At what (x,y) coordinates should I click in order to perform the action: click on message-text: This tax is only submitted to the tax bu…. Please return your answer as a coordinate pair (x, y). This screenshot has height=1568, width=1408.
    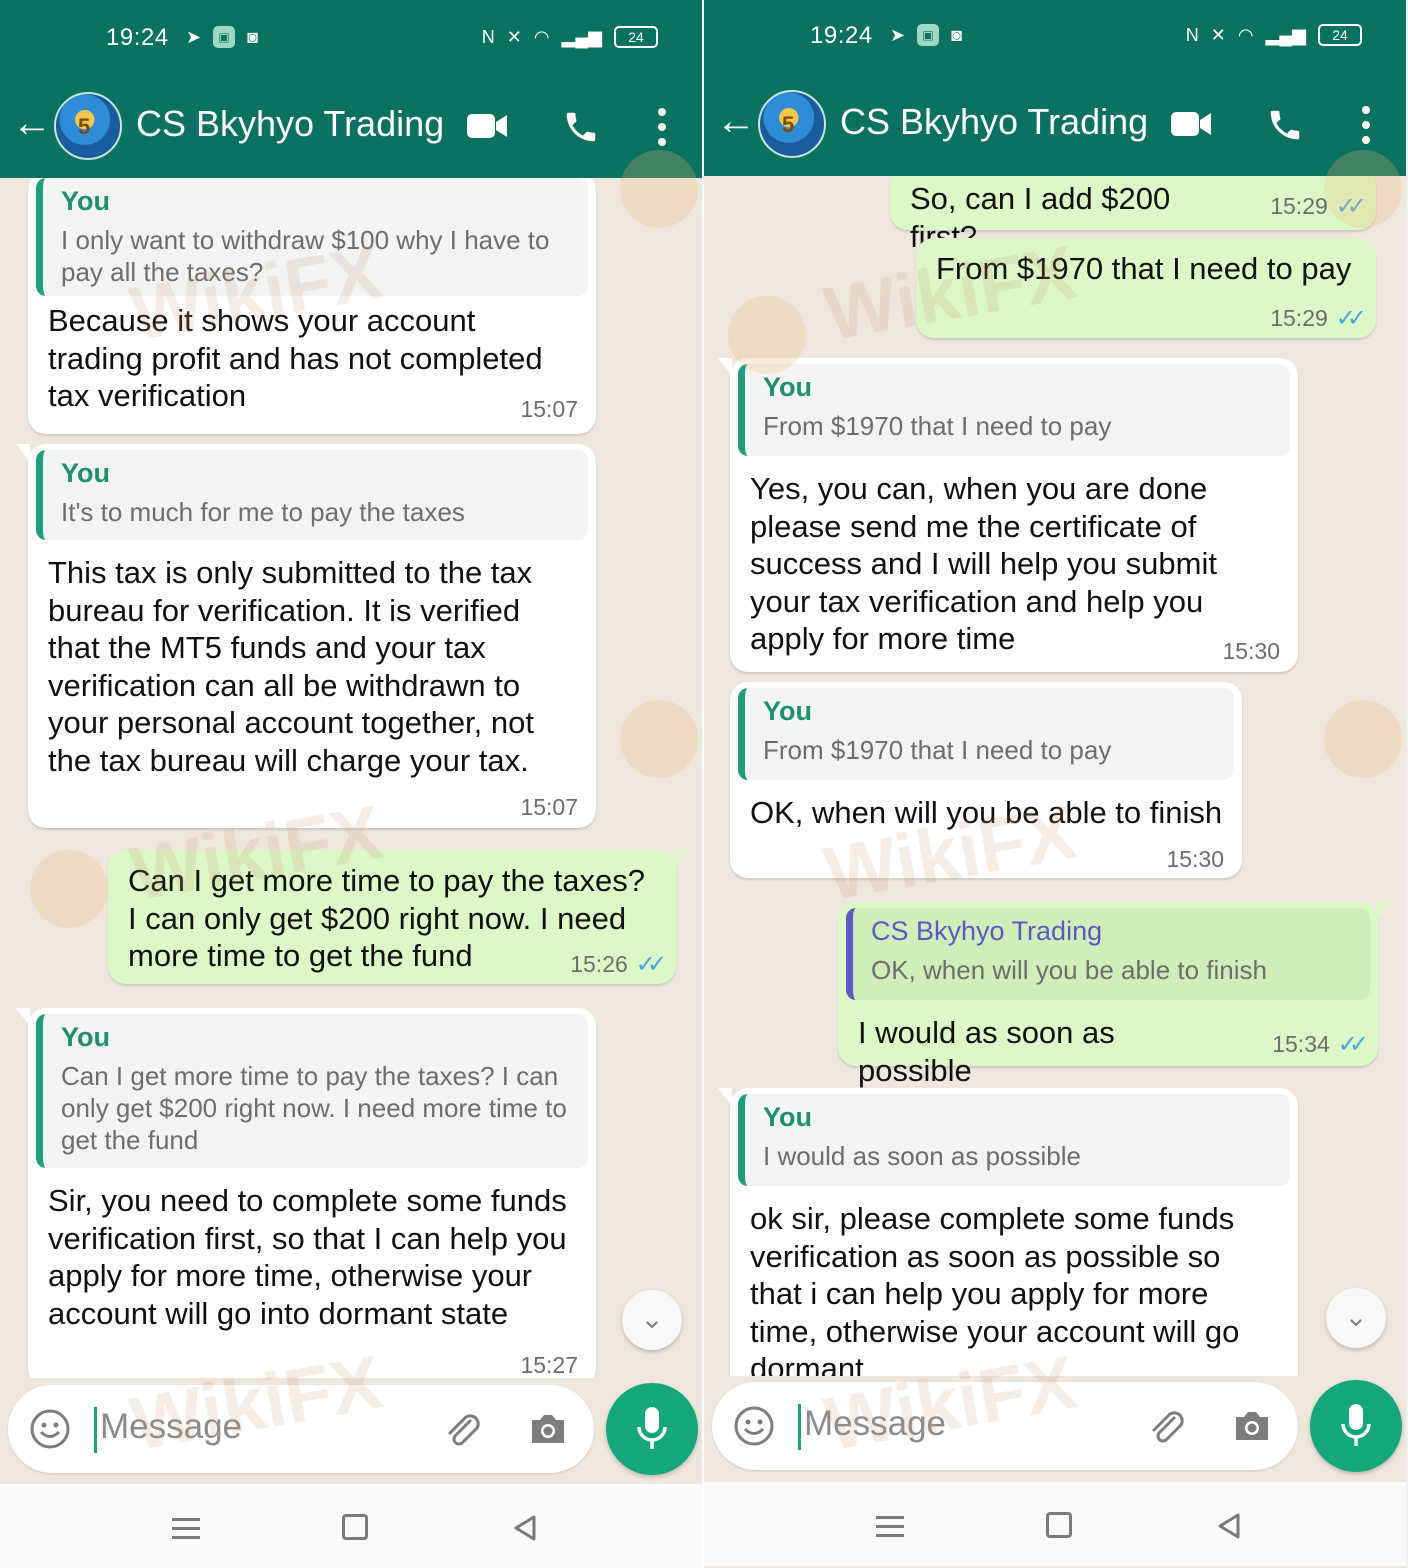
    Looking at the image, I should click on (291, 666).